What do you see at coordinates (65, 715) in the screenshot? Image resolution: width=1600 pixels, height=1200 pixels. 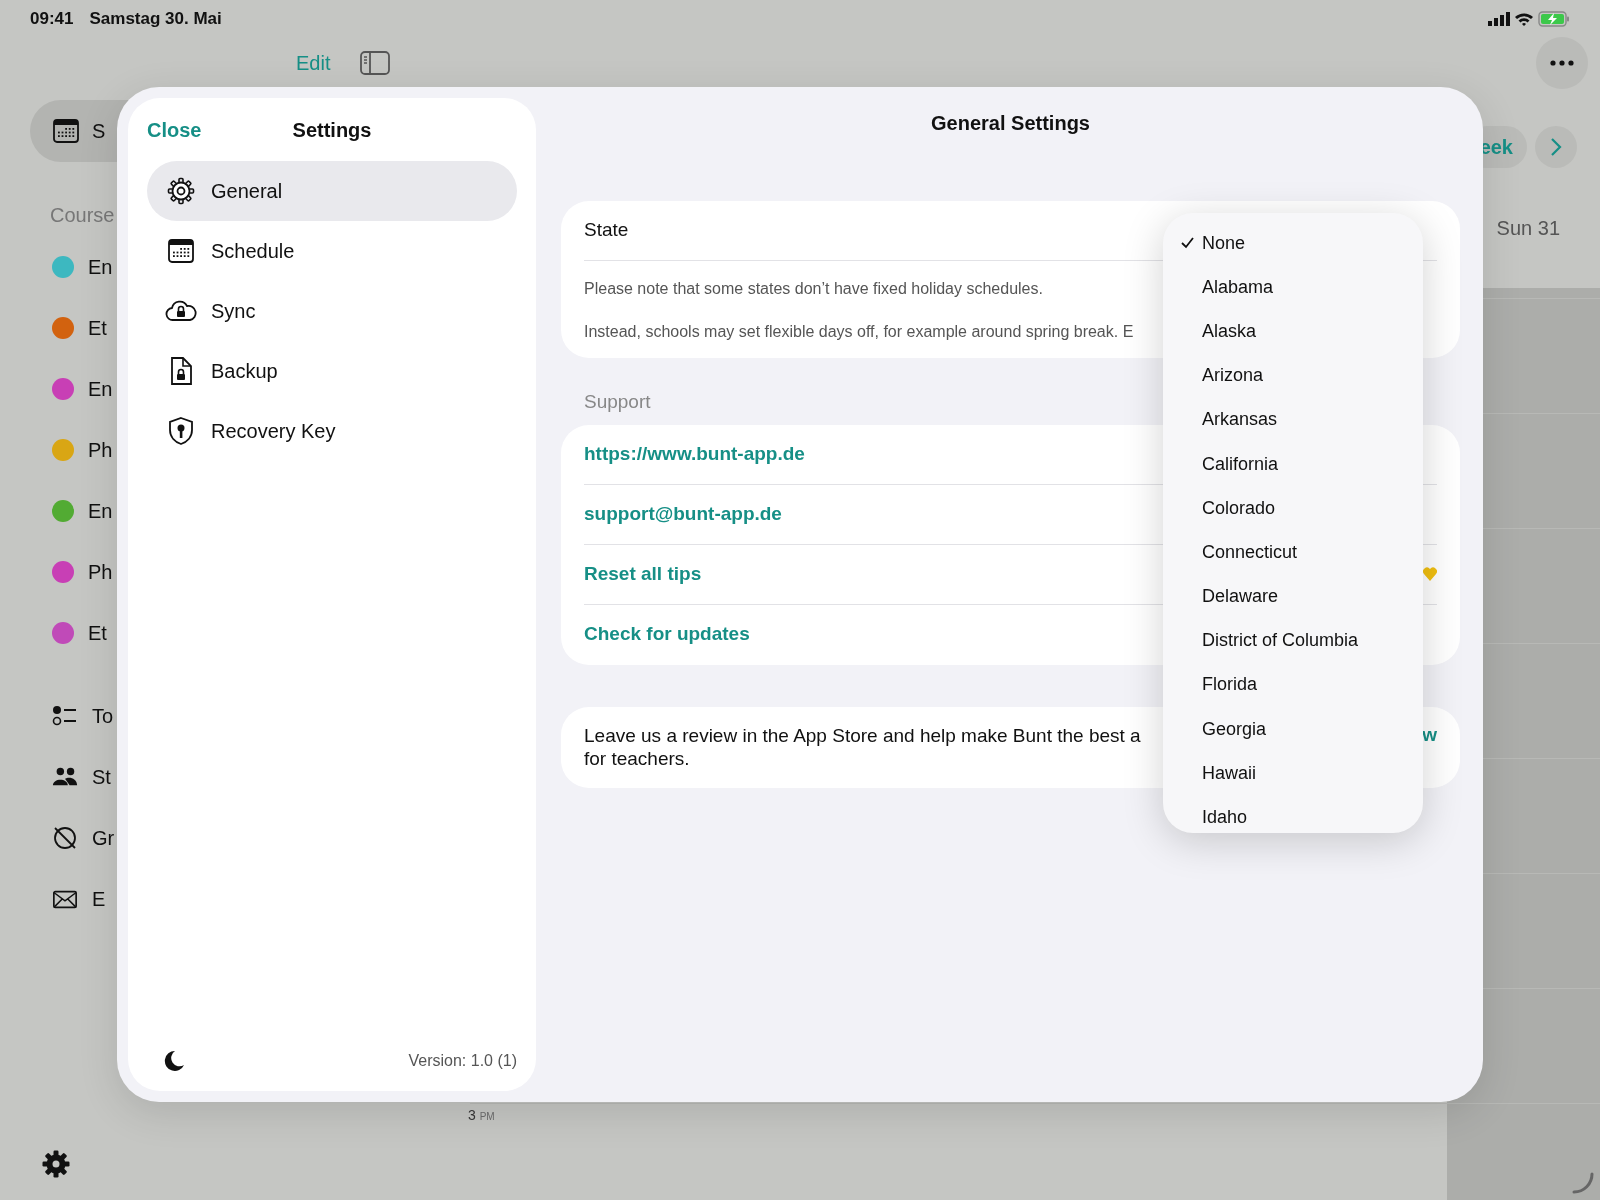 I see `checklist-icon` at bounding box center [65, 715].